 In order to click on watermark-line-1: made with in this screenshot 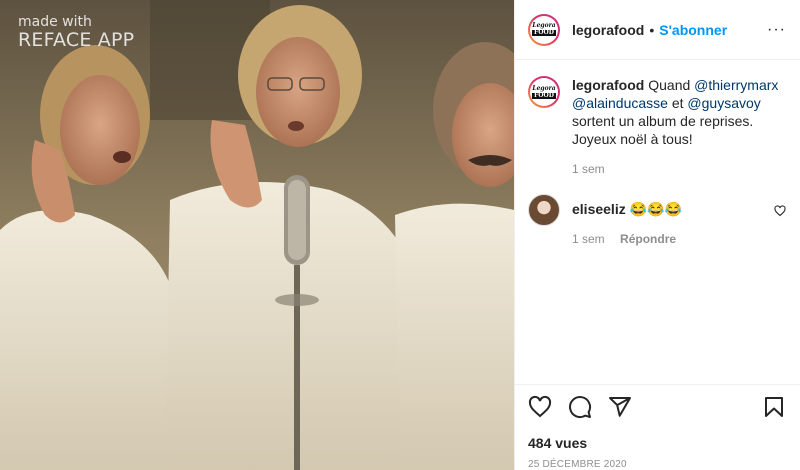, I will do `click(55, 22)`.